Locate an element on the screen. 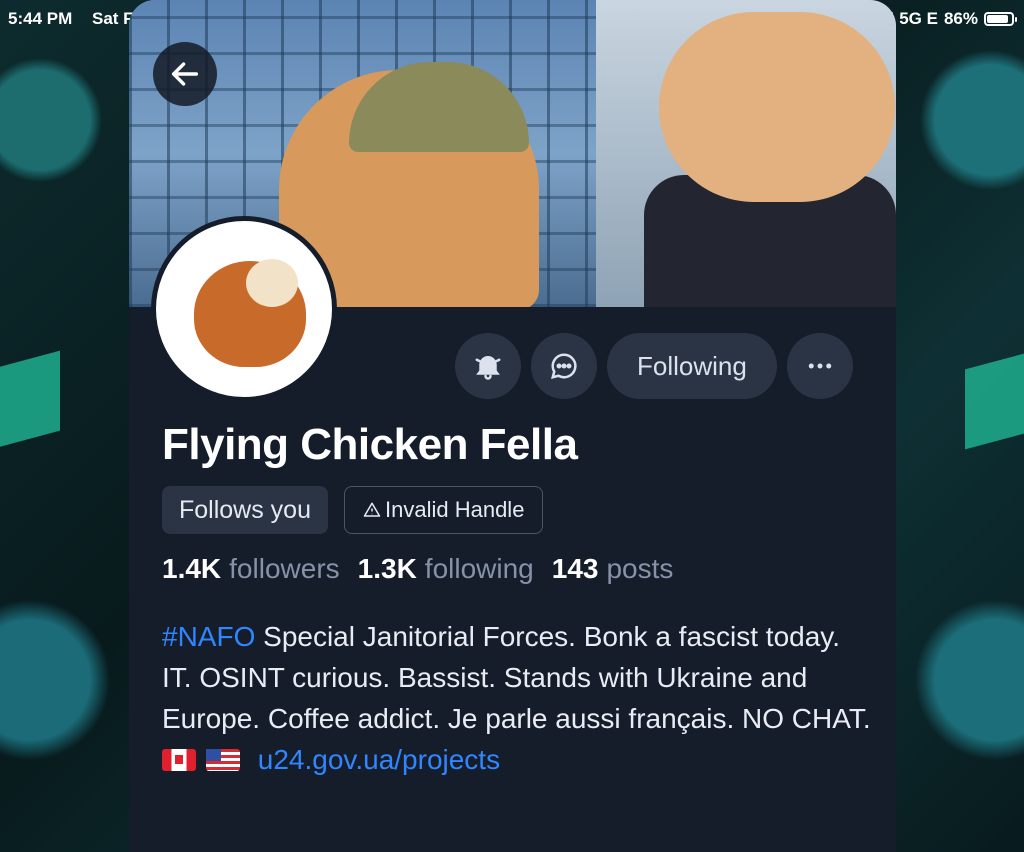  followers-count: 1.4K is located at coordinates (192, 568).